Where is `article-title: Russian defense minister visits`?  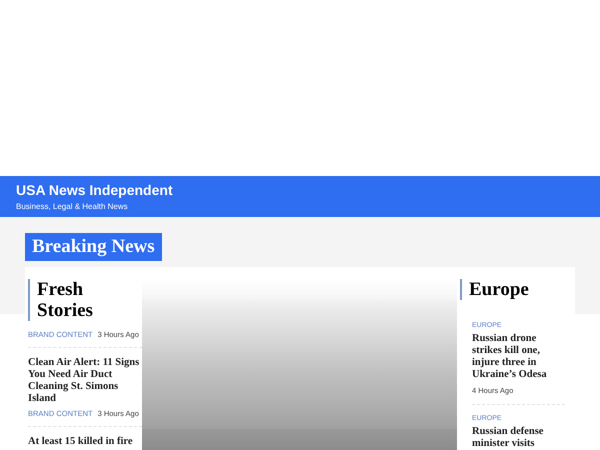 article-title: Russian defense minister visits is located at coordinates (518, 438).